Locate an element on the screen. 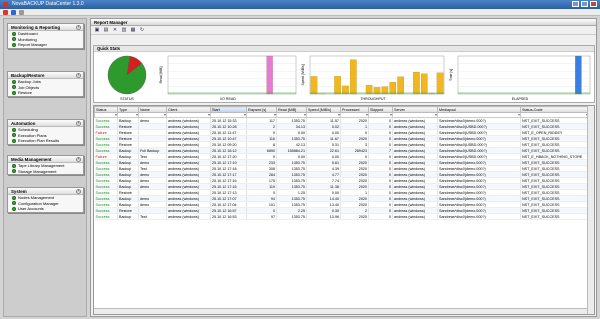  close-window-button is located at coordinates (593, 4).